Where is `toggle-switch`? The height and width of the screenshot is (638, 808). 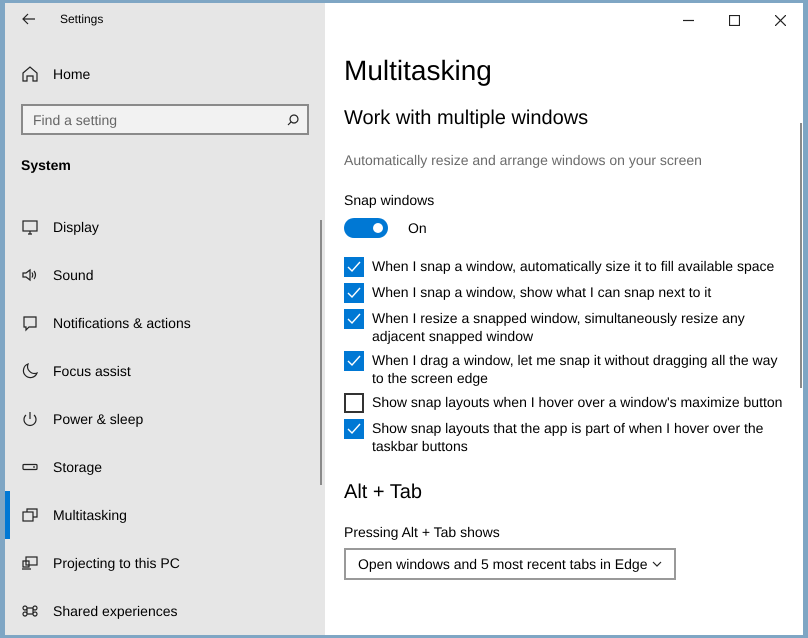
toggle-switch is located at coordinates (366, 228).